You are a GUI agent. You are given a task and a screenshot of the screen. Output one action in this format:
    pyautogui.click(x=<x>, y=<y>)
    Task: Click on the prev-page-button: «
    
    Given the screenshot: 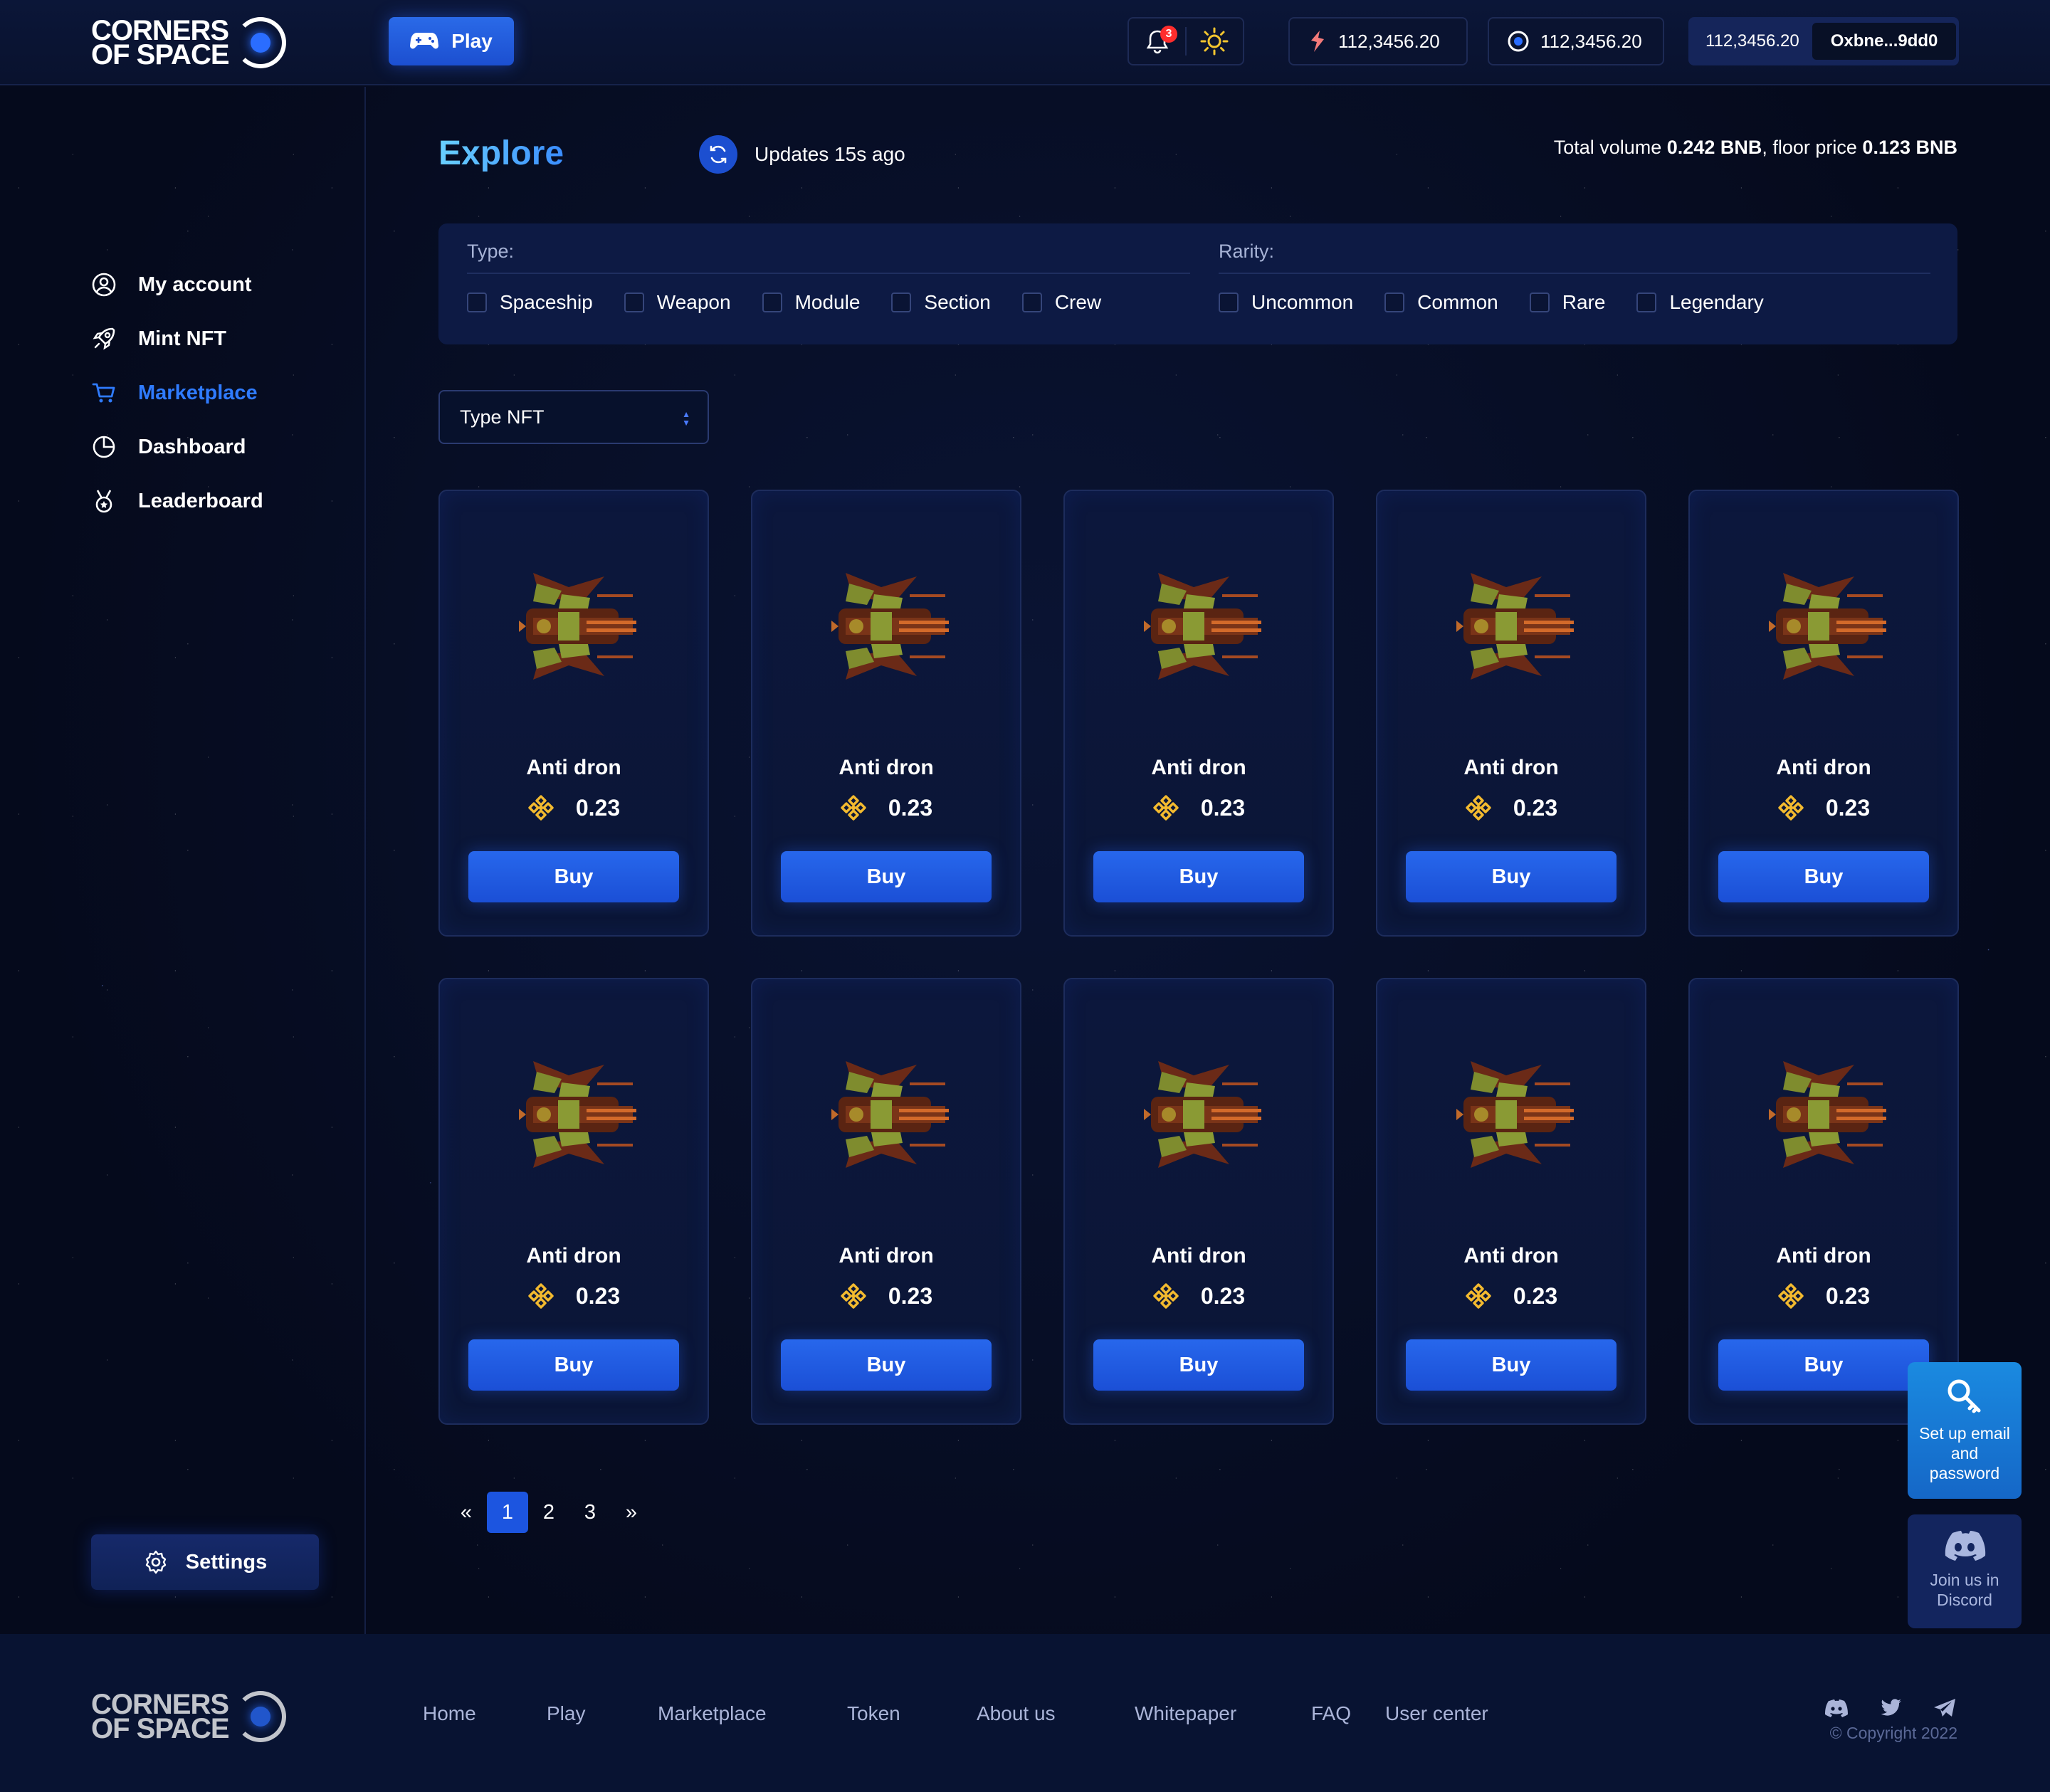 What is the action you would take?
    pyautogui.click(x=466, y=1512)
    